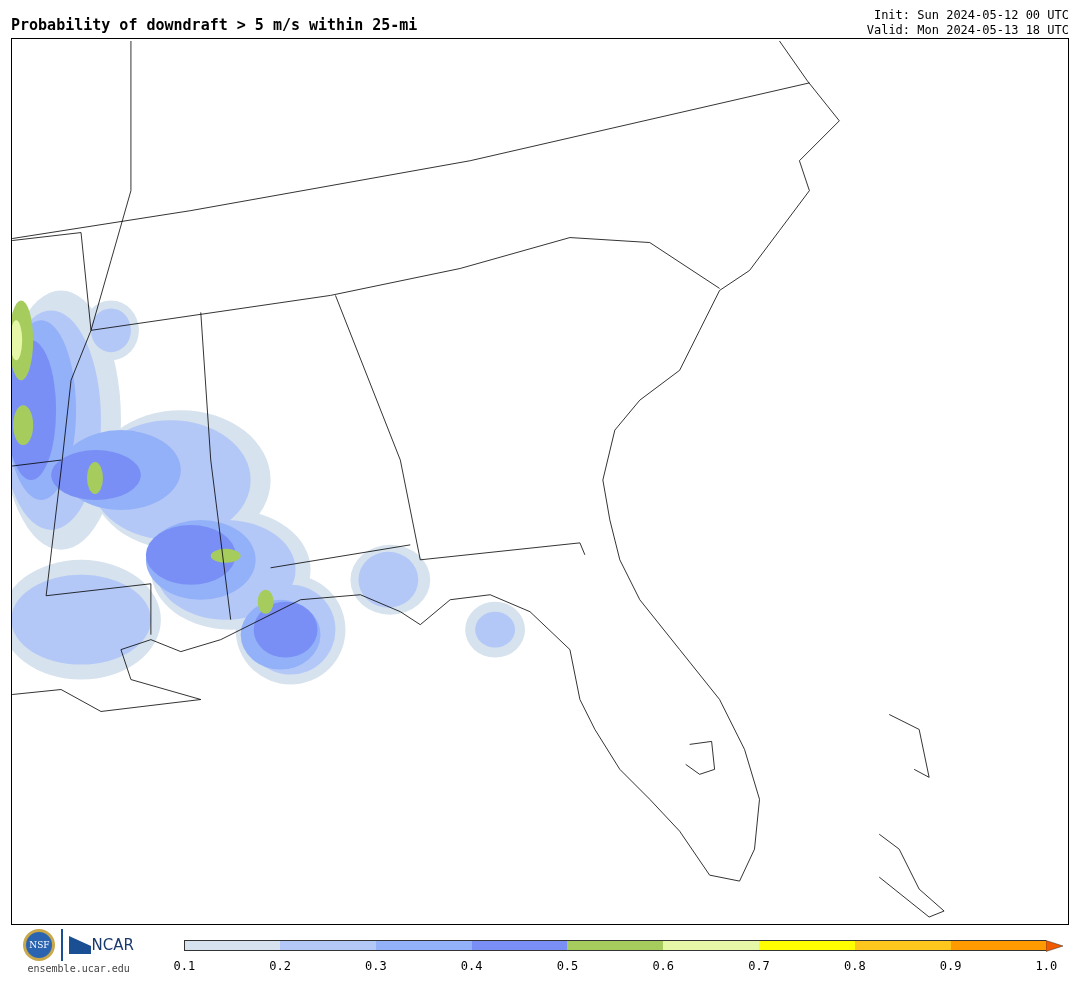  Describe the element at coordinates (854, 966) in the screenshot. I see `colorbar-tick-label: 0.8` at that location.